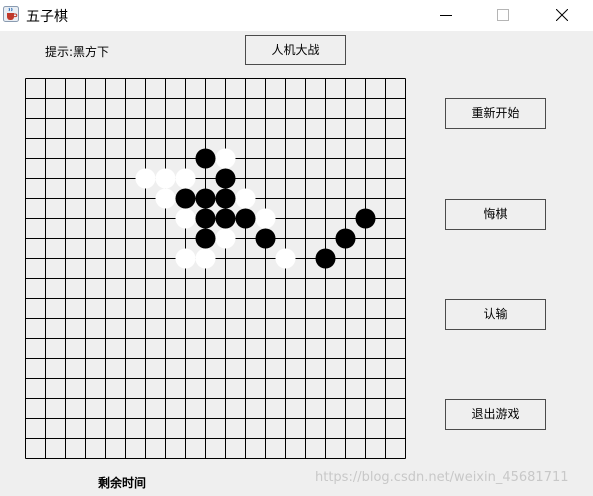 This screenshot has width=593, height=496. Describe the element at coordinates (77, 52) in the screenshot. I see `turn-hint: 提示:黑方下` at that location.